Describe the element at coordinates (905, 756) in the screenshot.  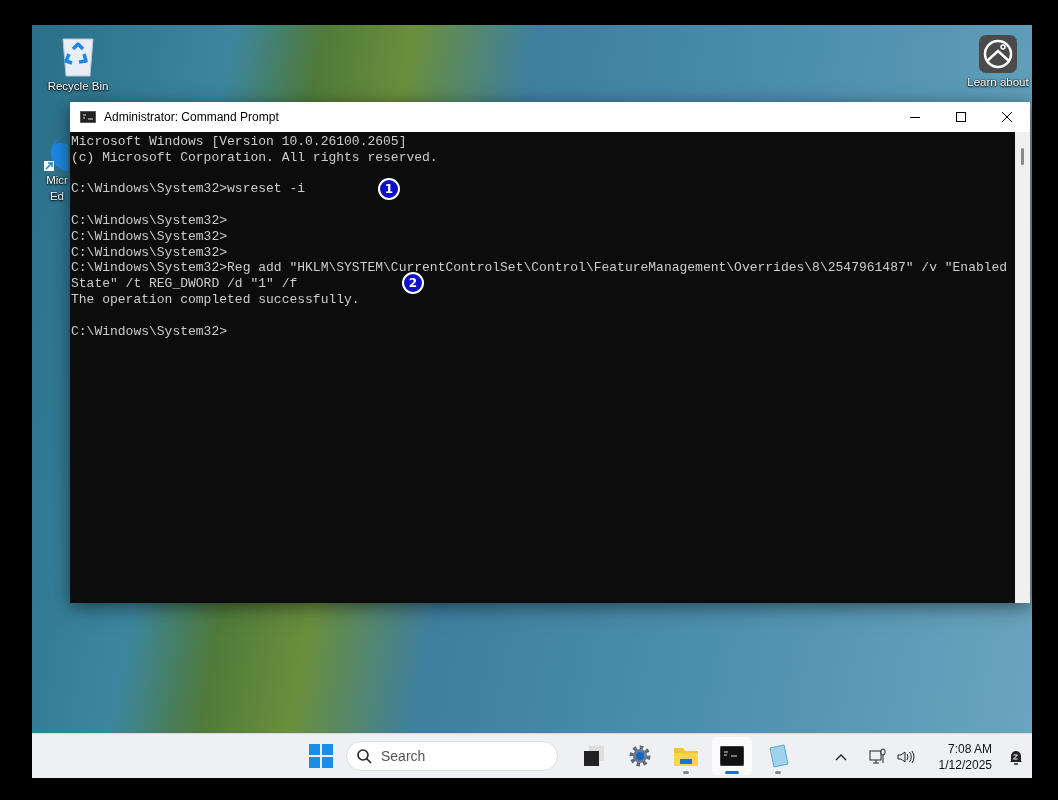
I see `volume-icon` at that location.